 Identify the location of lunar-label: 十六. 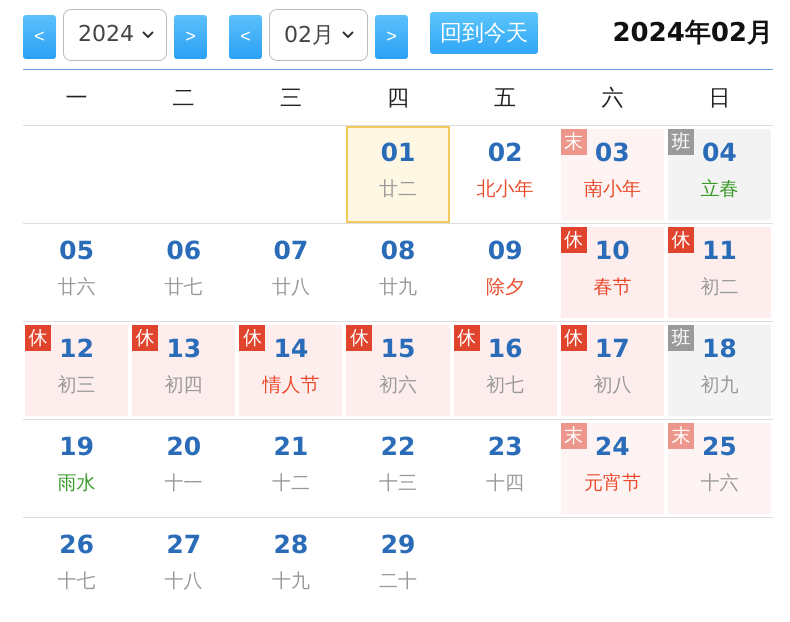
(719, 483).